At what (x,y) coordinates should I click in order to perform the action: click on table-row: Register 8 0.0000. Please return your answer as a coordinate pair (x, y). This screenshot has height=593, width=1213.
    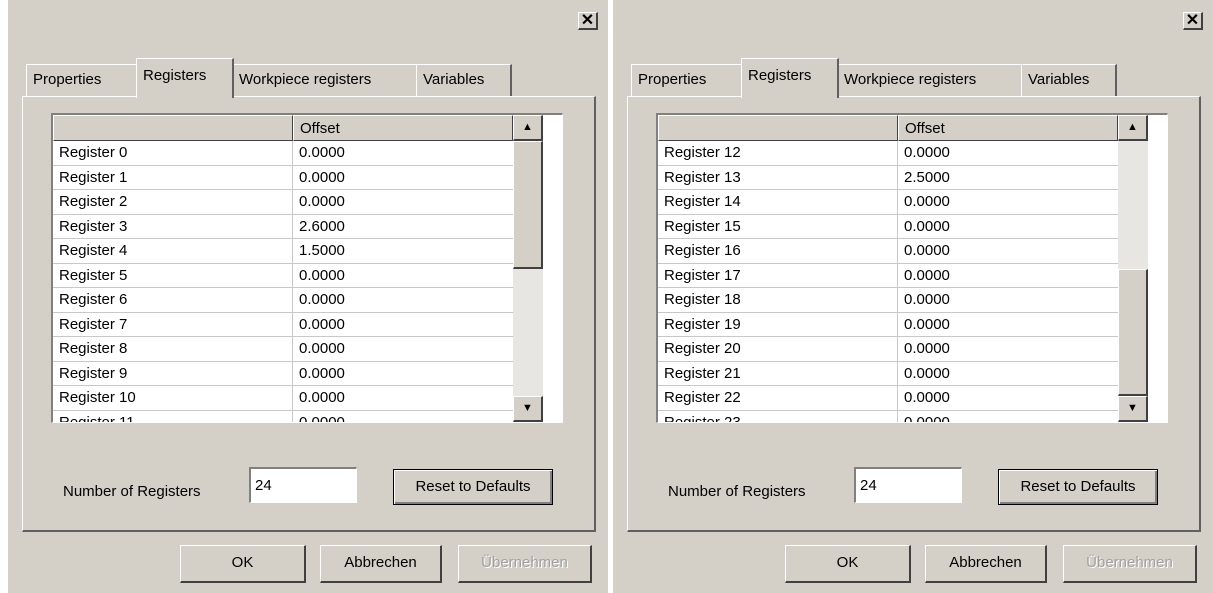
    Looking at the image, I should click on (283, 349).